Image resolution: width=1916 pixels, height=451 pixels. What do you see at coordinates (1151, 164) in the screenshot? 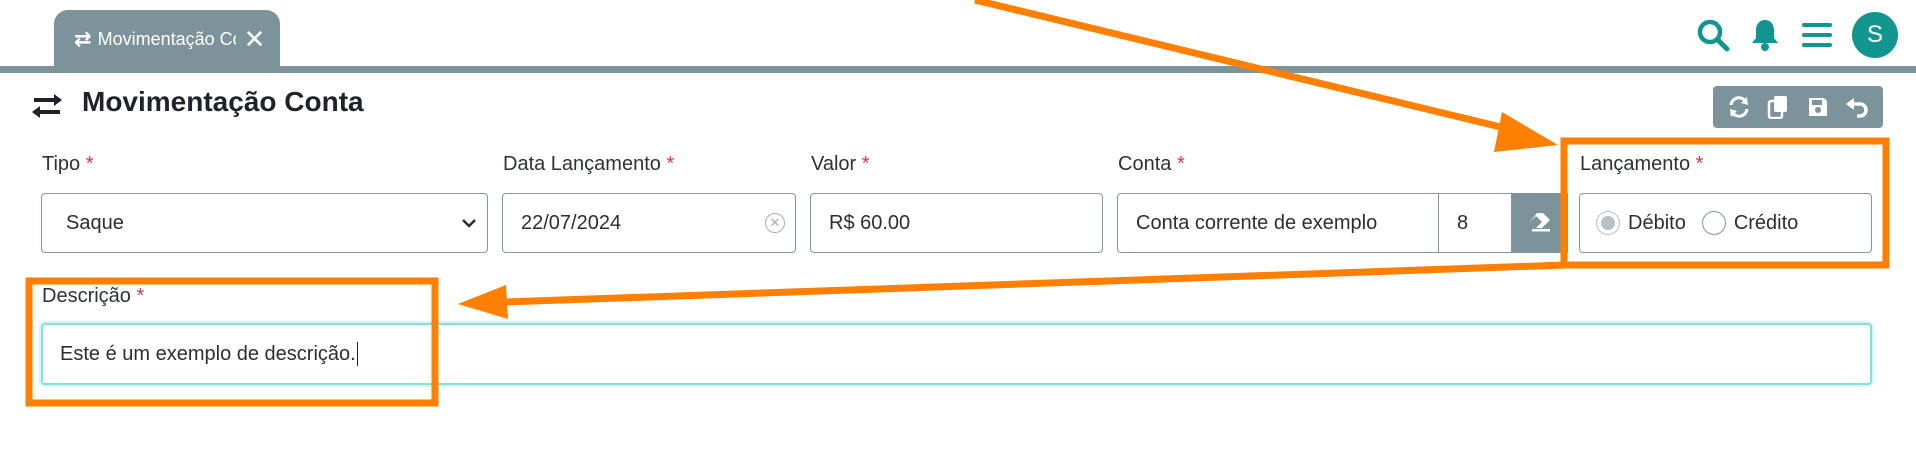
I see `conta-label: Conta *` at bounding box center [1151, 164].